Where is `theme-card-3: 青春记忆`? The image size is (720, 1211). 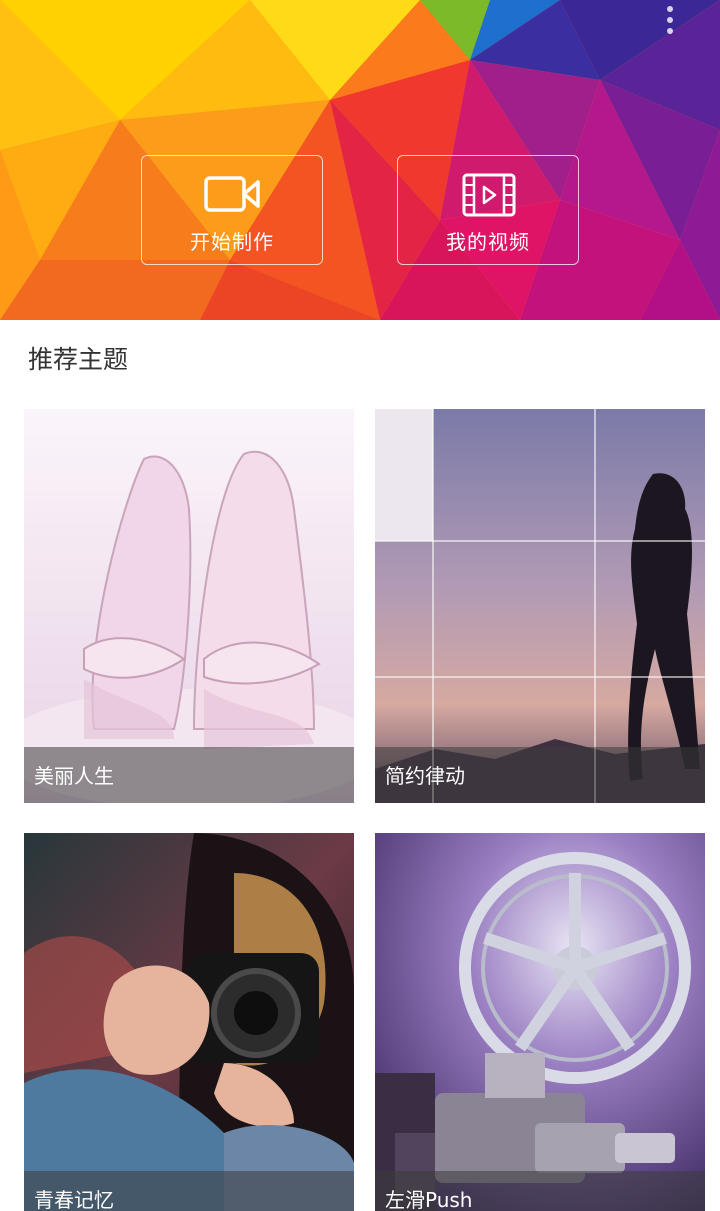
theme-card-3: 青春记忆 is located at coordinates (189, 1022).